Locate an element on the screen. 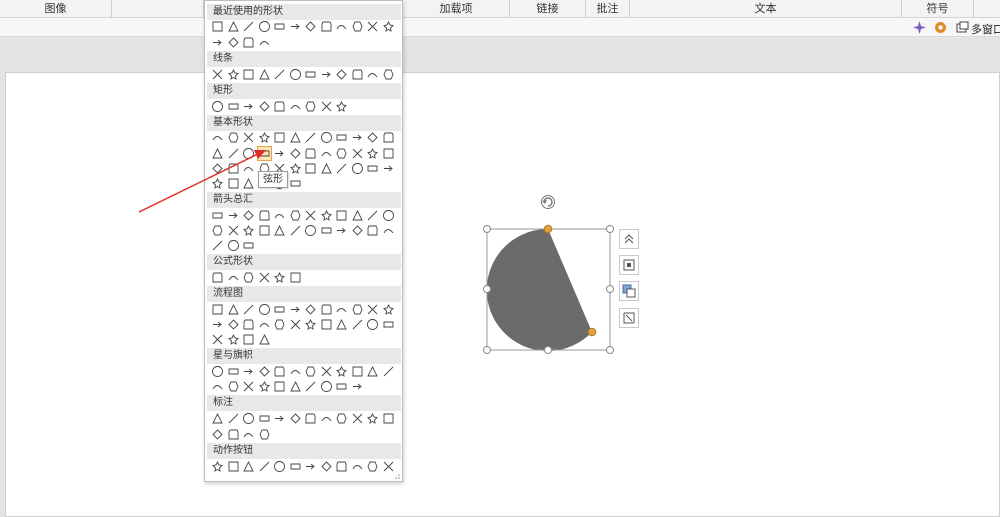  sparkle-icon is located at coordinates (919, 27).